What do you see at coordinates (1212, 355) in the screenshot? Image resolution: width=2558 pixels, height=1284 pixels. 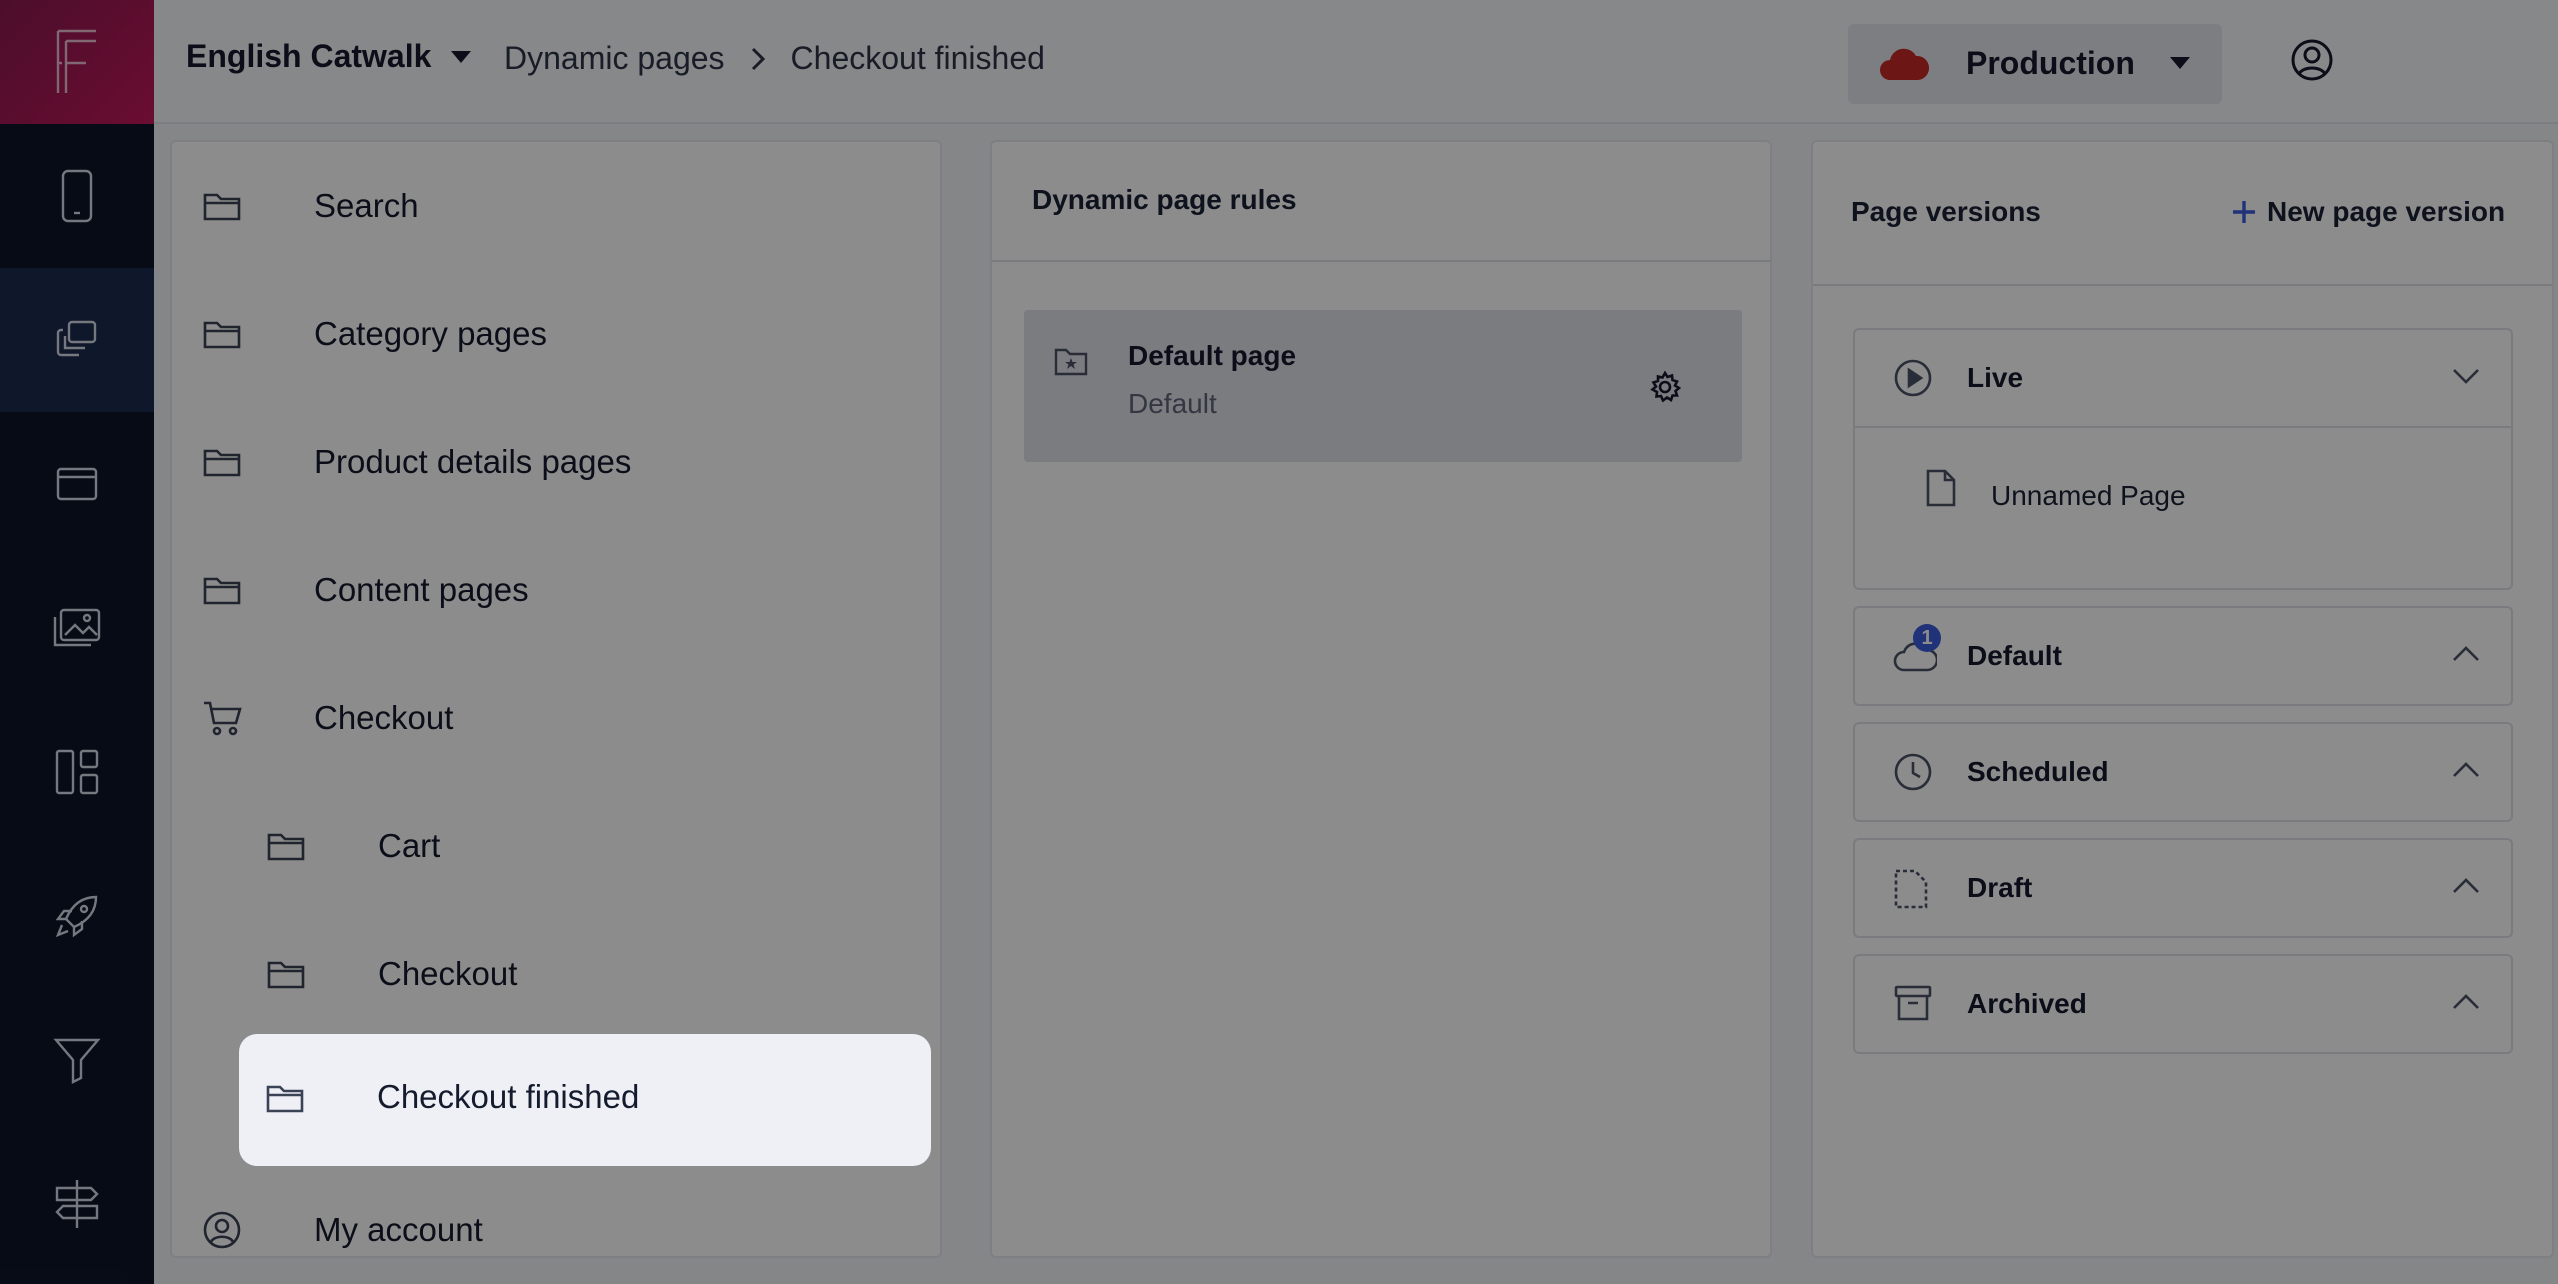 I see `rule-title: Default page` at bounding box center [1212, 355].